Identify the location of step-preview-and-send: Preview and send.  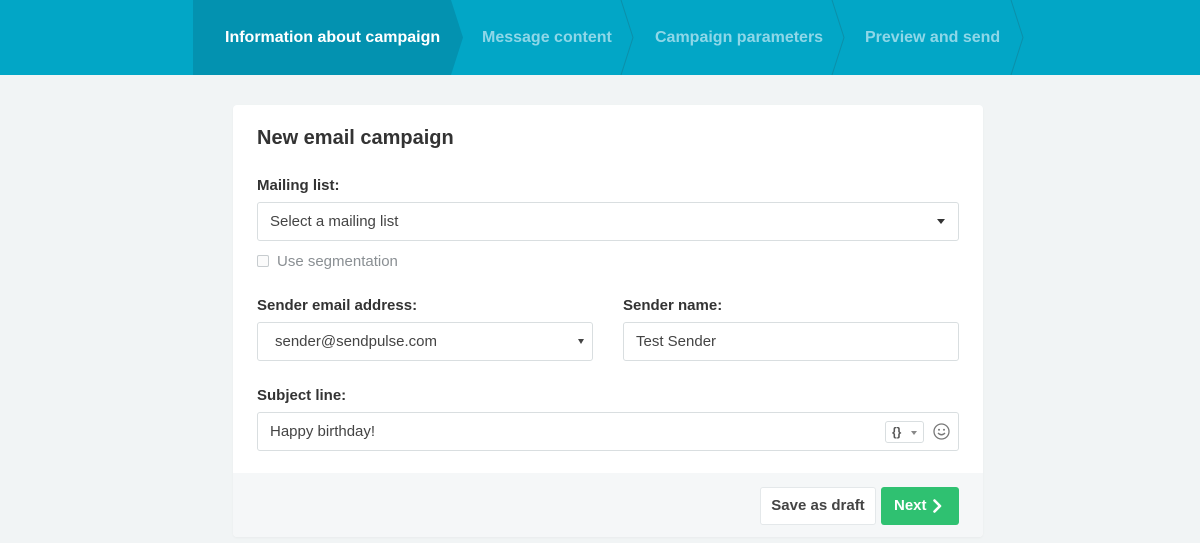
(932, 37).